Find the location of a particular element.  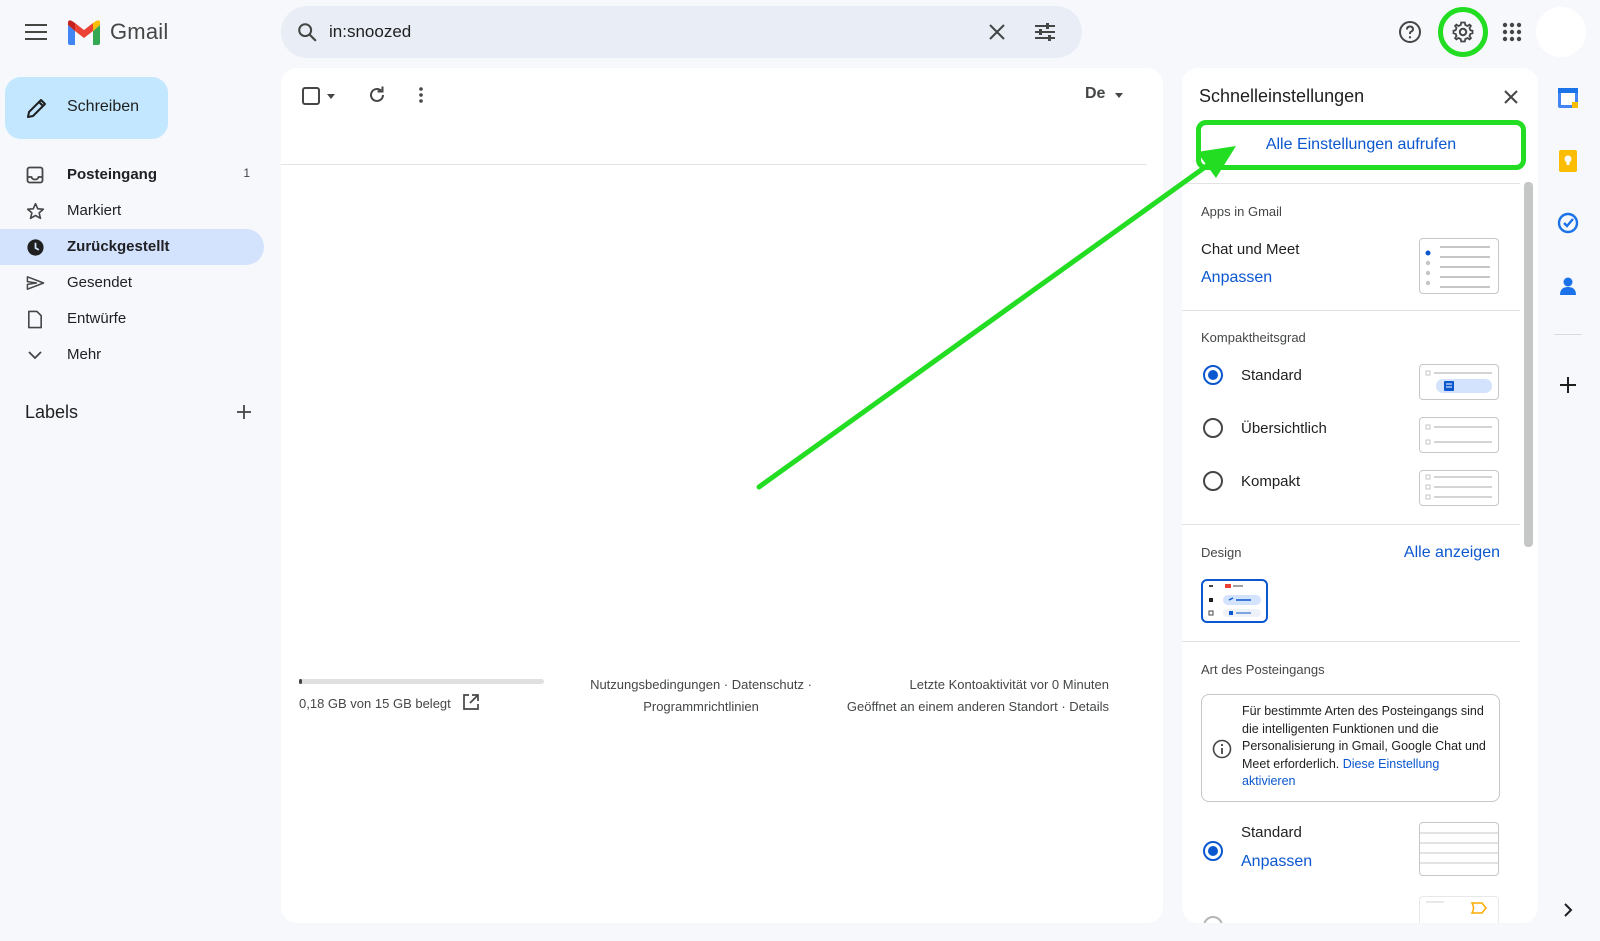

see-all-settings-button: Alle Einstellungen aufrufen is located at coordinates (1361, 145).